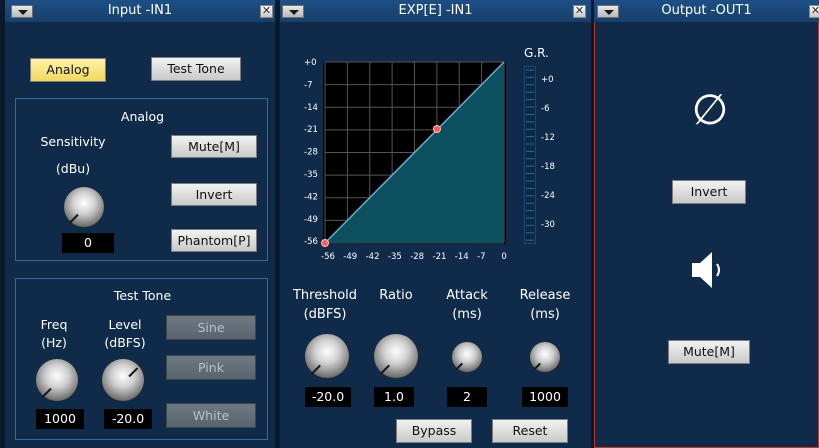 The height and width of the screenshot is (448, 819). What do you see at coordinates (396, 295) in the screenshot?
I see `ratio-label: Ratio` at bounding box center [396, 295].